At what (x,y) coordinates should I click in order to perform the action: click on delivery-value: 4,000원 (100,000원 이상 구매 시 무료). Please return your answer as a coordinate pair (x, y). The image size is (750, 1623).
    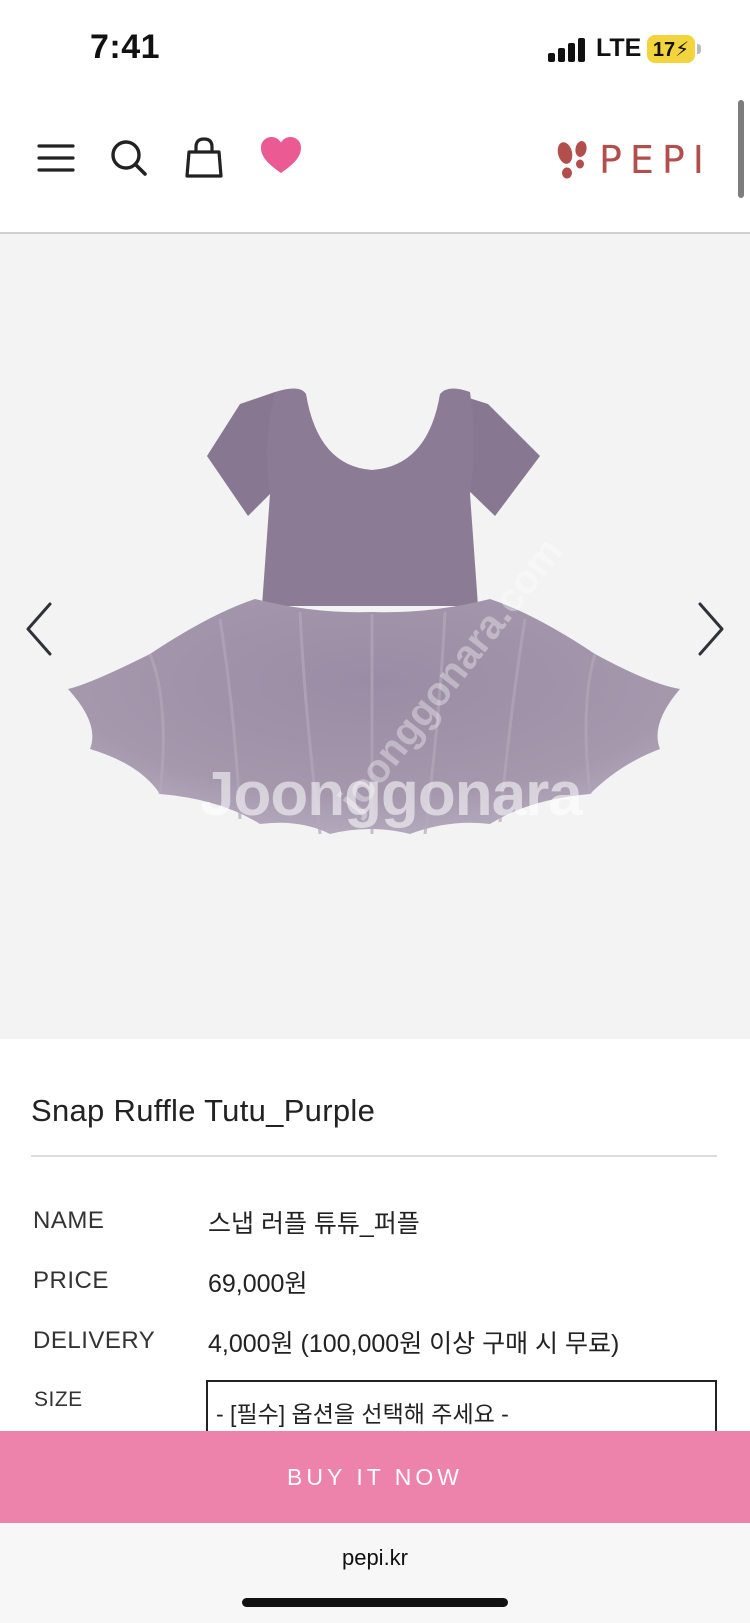
    Looking at the image, I should click on (414, 1344).